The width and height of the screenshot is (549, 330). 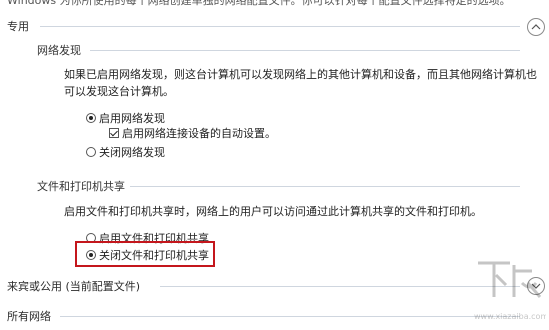 What do you see at coordinates (132, 152) in the screenshot?
I see `disable-network-discovery-label: 关闭网络发现` at bounding box center [132, 152].